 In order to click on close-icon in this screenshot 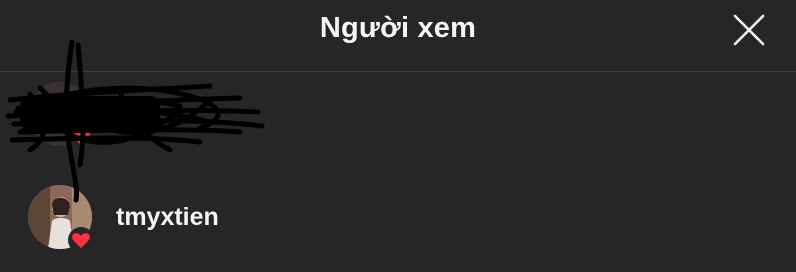, I will do `click(749, 30)`.